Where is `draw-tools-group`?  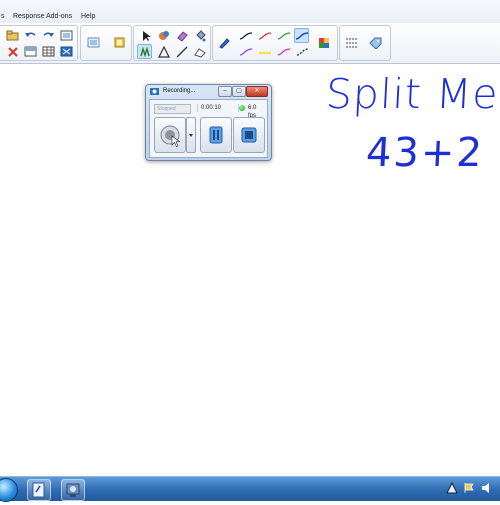 draw-tools-group is located at coordinates (172, 43).